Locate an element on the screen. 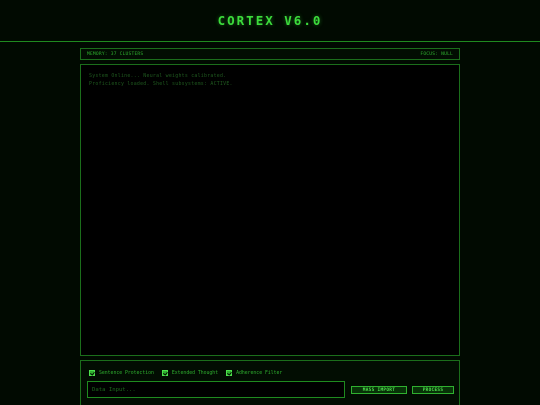 The image size is (540, 405). data-input-field is located at coordinates (216, 389).